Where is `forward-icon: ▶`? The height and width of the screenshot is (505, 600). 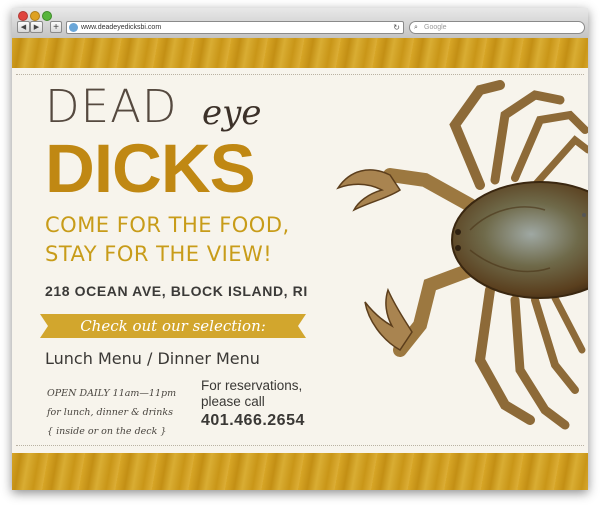
forward-icon: ▶ is located at coordinates (36, 27).